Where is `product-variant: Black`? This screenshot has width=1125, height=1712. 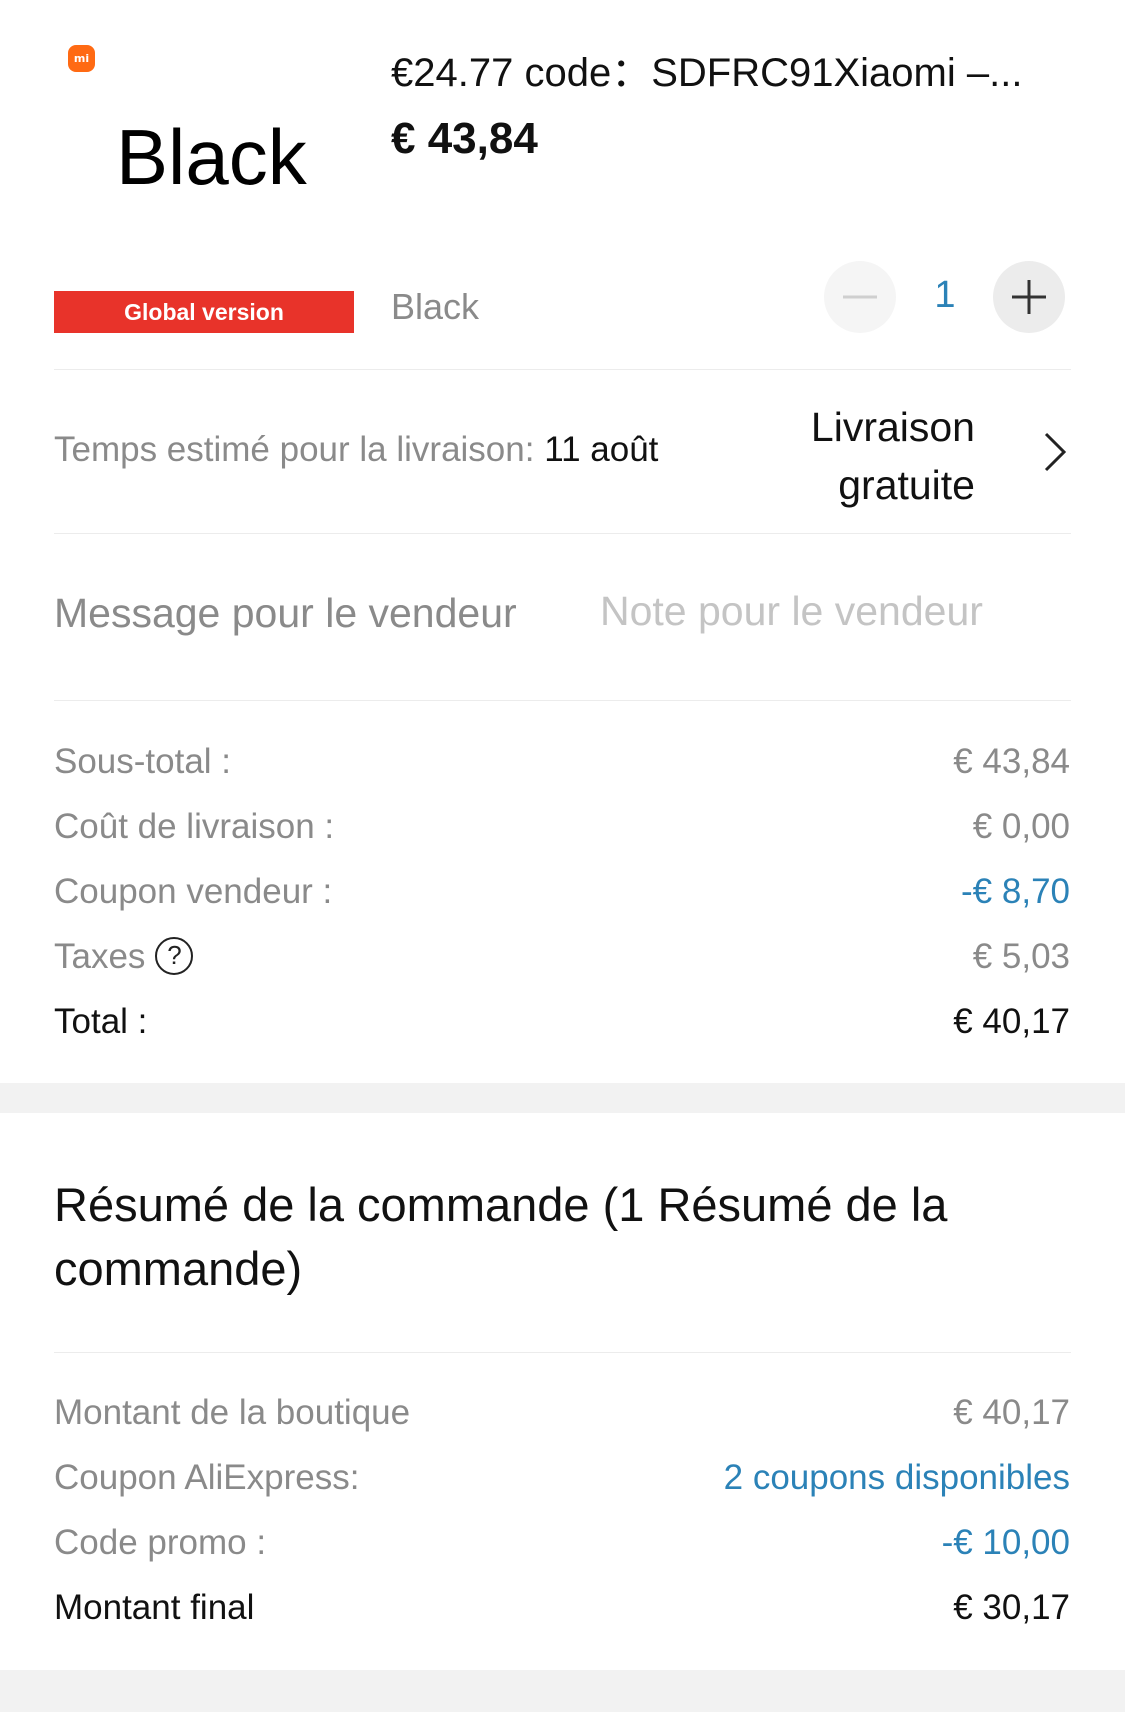
product-variant: Black is located at coordinates (435, 306).